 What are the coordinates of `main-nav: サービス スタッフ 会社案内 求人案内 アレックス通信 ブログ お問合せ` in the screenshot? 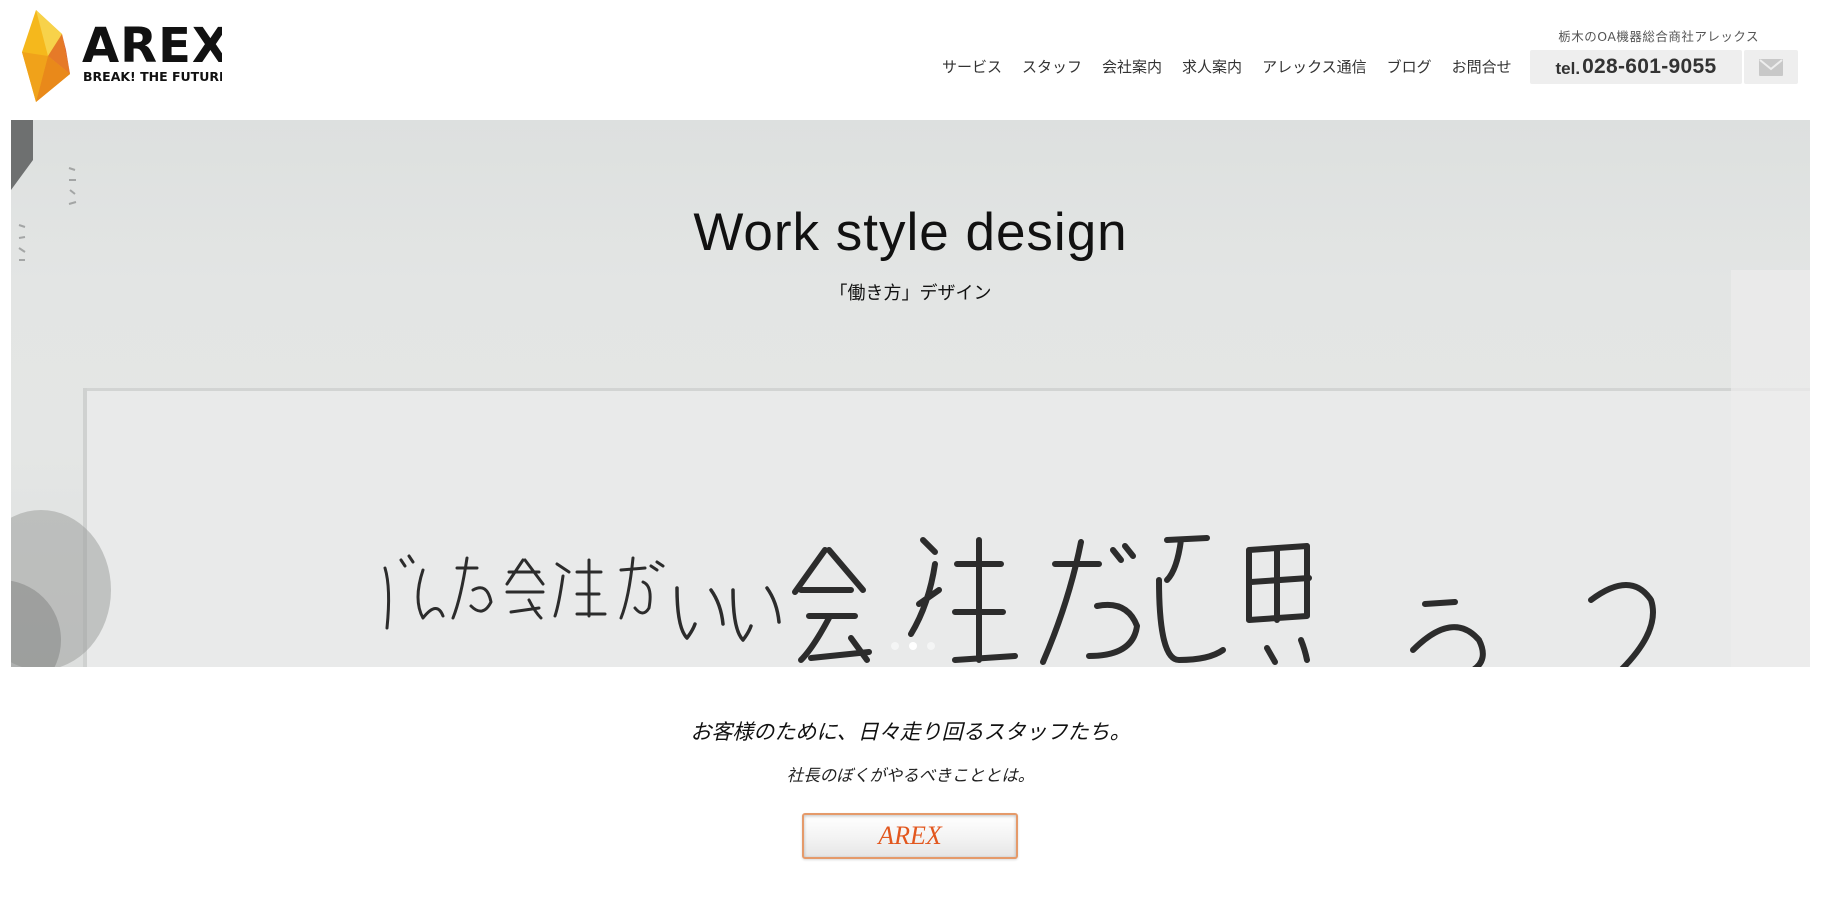 It's located at (1229, 66).